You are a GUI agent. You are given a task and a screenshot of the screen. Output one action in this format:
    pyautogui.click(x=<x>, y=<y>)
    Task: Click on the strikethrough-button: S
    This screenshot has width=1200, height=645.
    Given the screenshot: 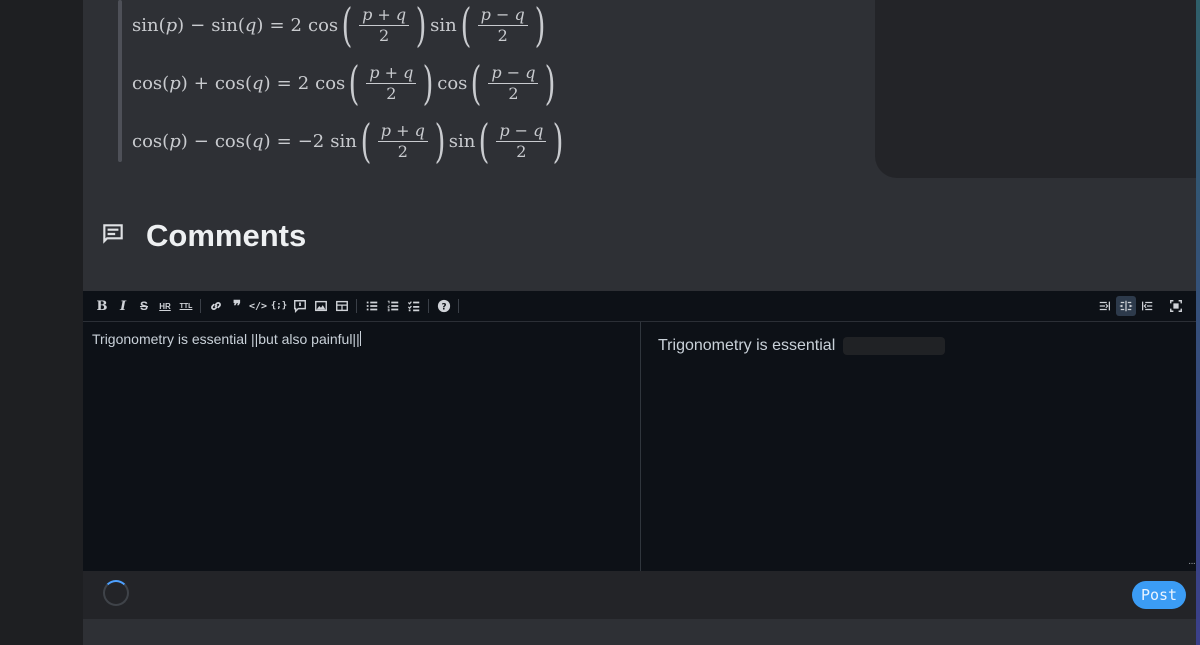 What is the action you would take?
    pyautogui.click(x=144, y=306)
    